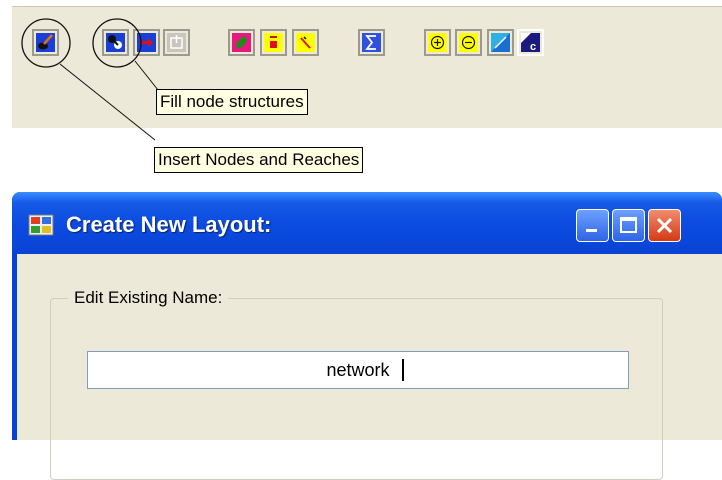  I want to click on window-app-icon, so click(41, 225).